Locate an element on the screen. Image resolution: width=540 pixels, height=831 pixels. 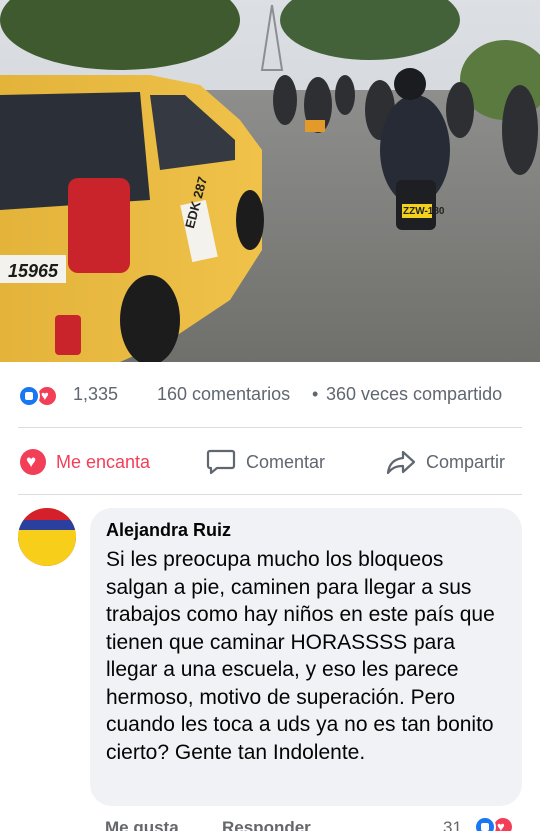
love-button-label: Me encanta is located at coordinates (103, 461).